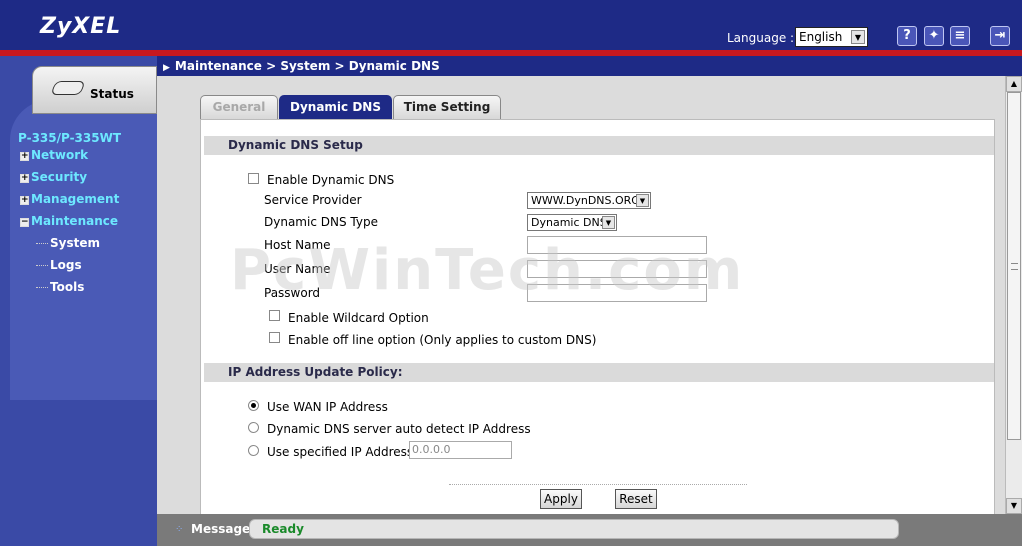 The width and height of the screenshot is (1022, 546). I want to click on sidebar-subitem-tools: Tools, so click(60, 287).